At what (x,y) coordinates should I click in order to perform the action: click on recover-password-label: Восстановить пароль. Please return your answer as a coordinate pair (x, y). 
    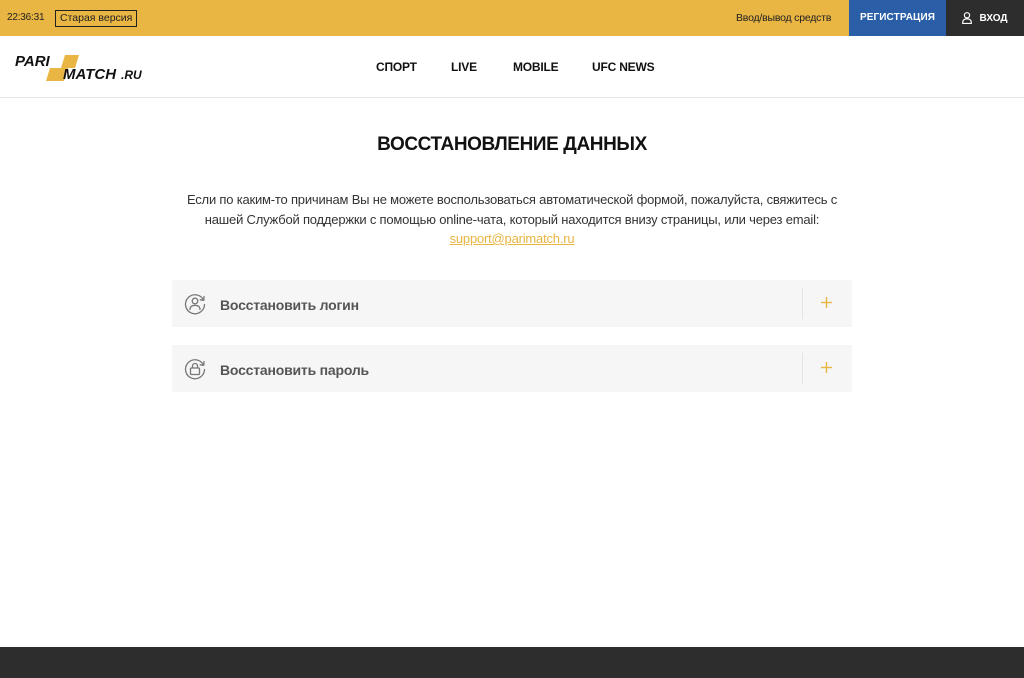
    Looking at the image, I should click on (294, 370).